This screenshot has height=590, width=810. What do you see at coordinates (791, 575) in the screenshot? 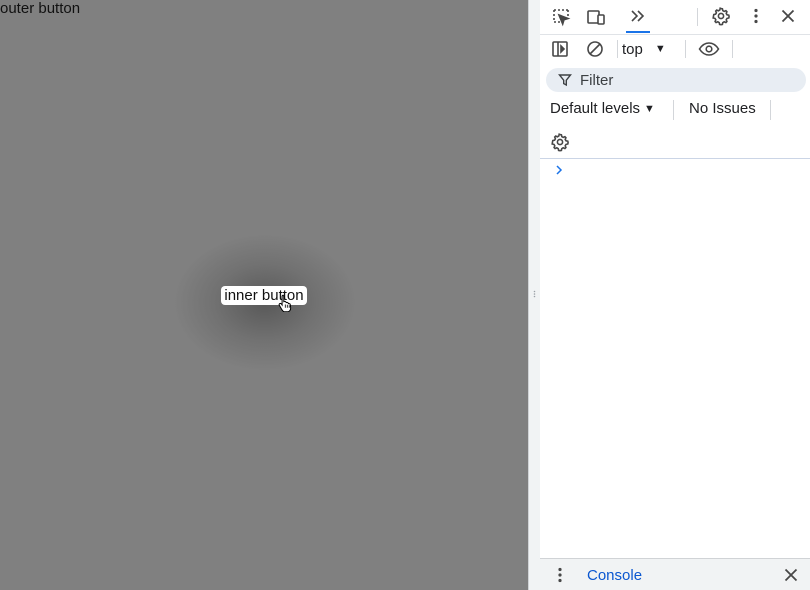
I see `close-drawer-icon` at bounding box center [791, 575].